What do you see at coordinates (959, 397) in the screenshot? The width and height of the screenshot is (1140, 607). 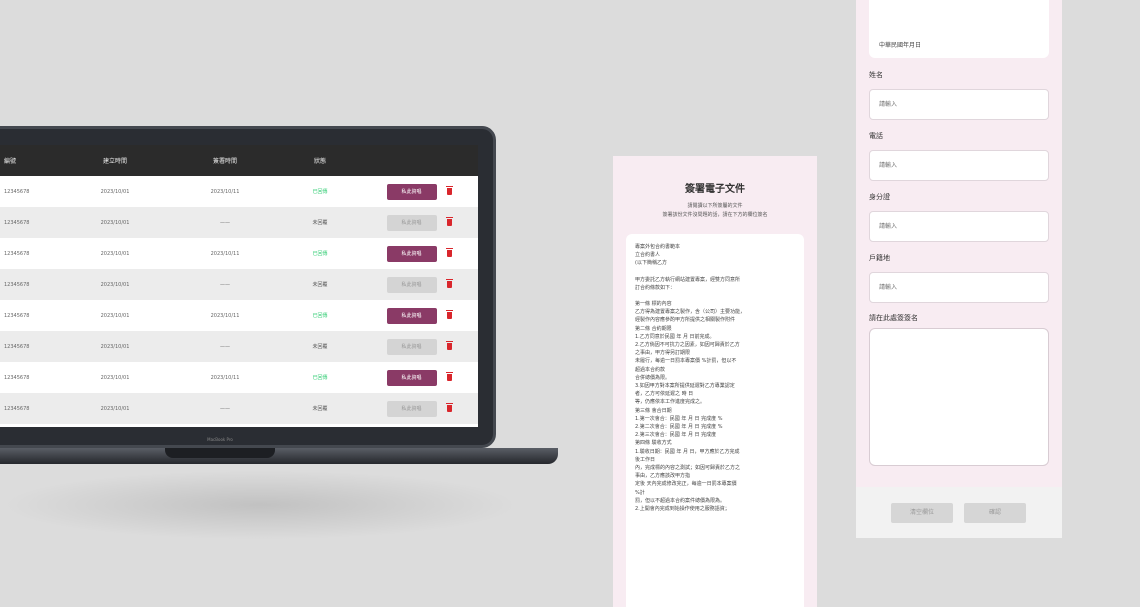 I see `signature-pad` at bounding box center [959, 397].